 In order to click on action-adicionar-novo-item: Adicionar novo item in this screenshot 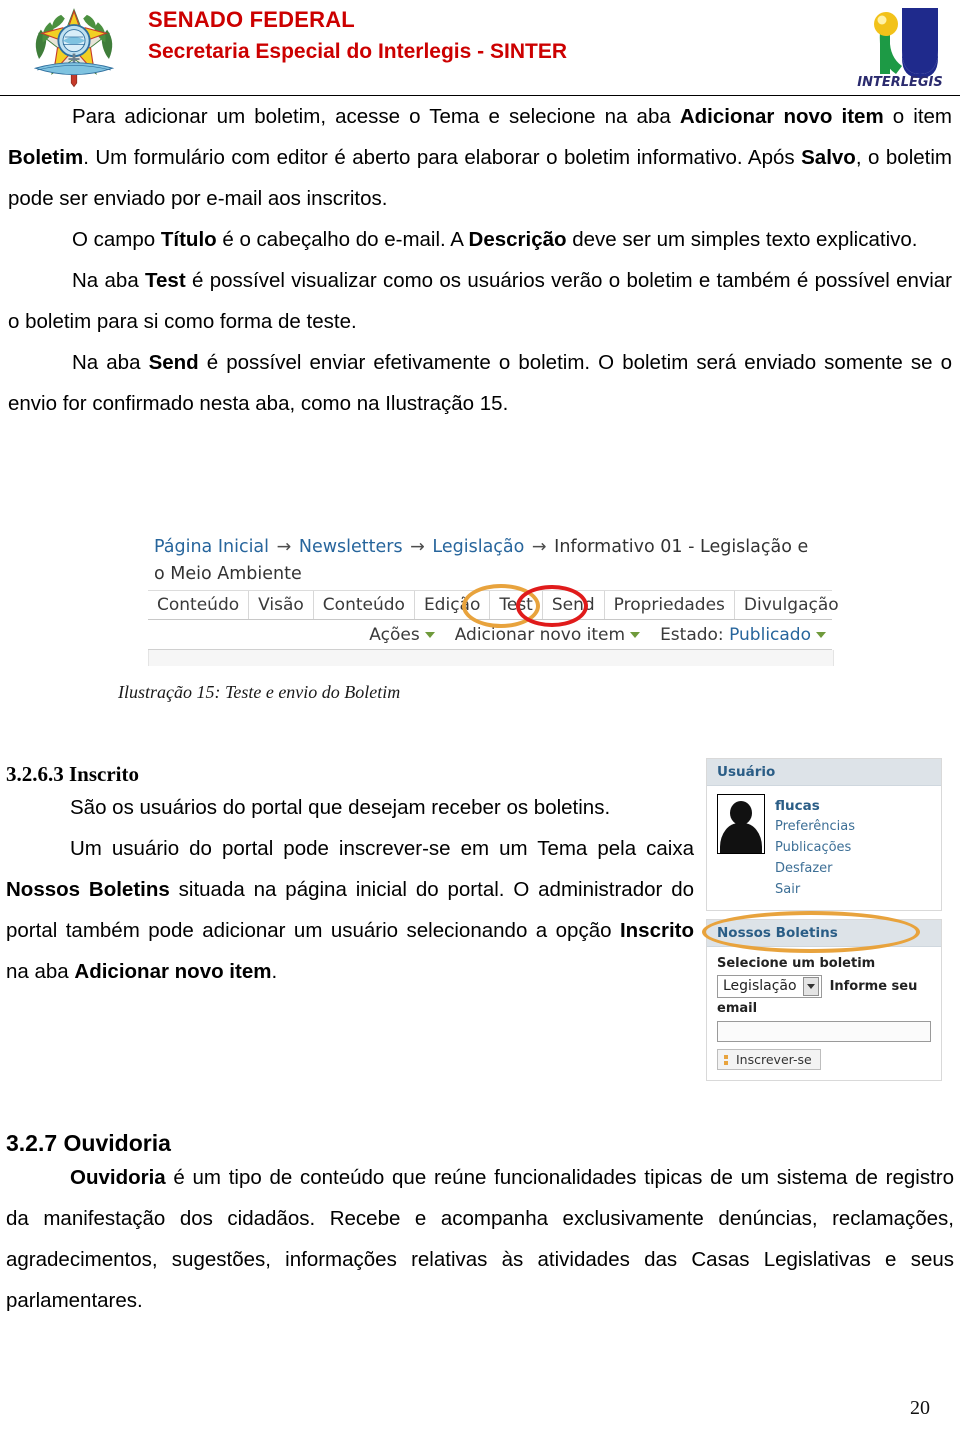, I will do `click(547, 634)`.